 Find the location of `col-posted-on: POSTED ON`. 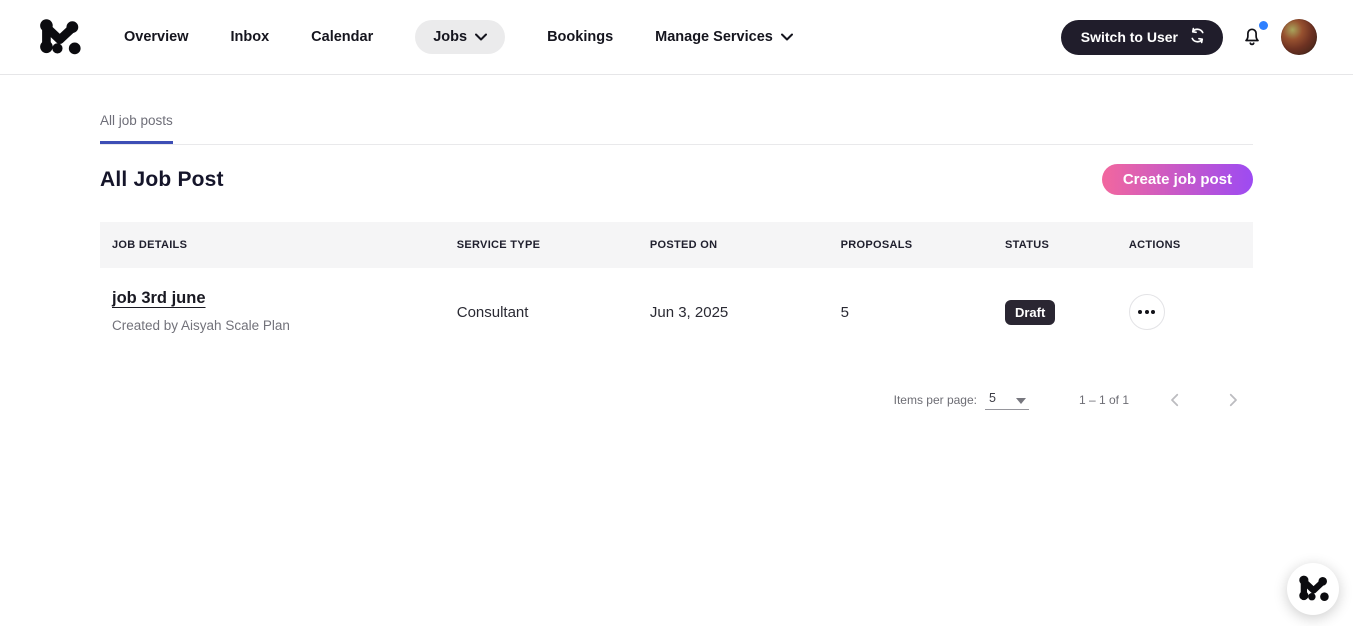

col-posted-on: POSTED ON is located at coordinates (683, 245).